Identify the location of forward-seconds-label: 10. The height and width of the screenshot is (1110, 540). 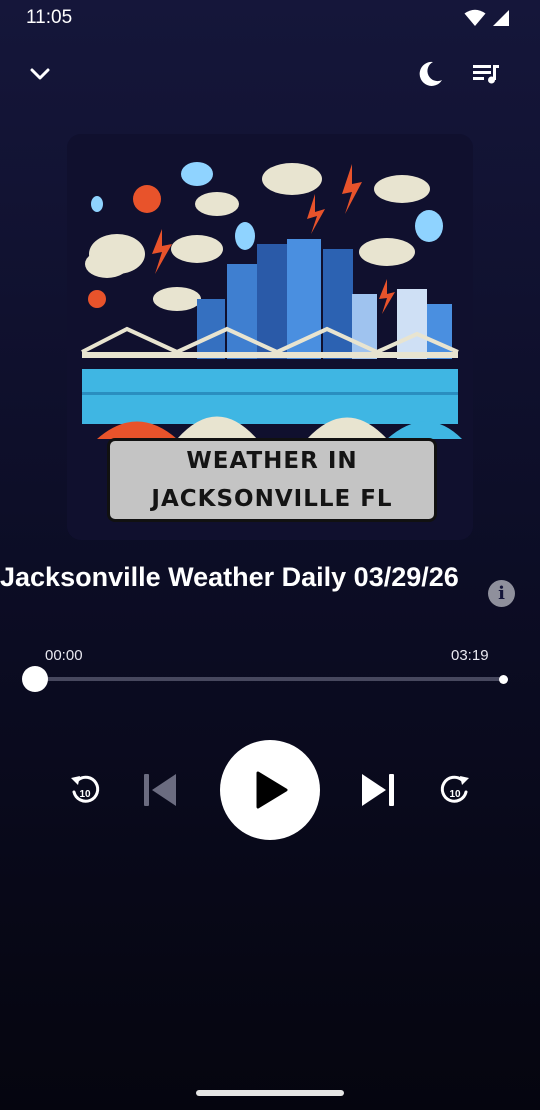
(455, 794).